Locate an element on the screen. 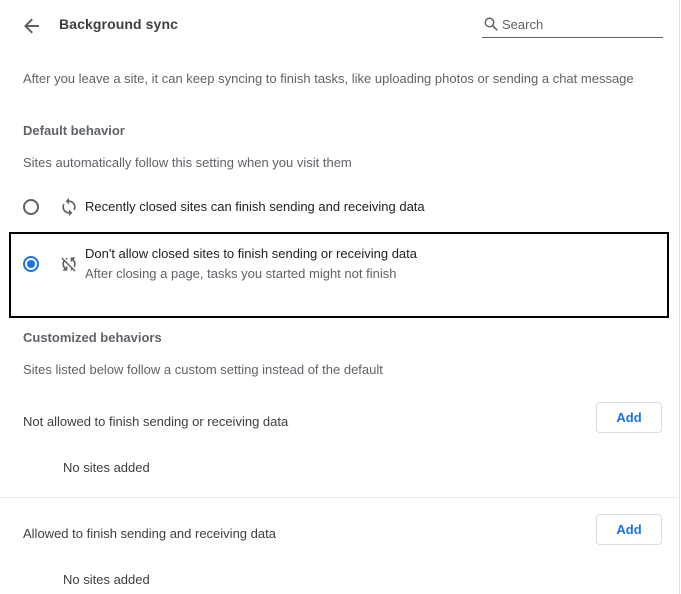 The image size is (681, 594). customized-behaviors-heading: Customized behaviors is located at coordinates (92, 337).